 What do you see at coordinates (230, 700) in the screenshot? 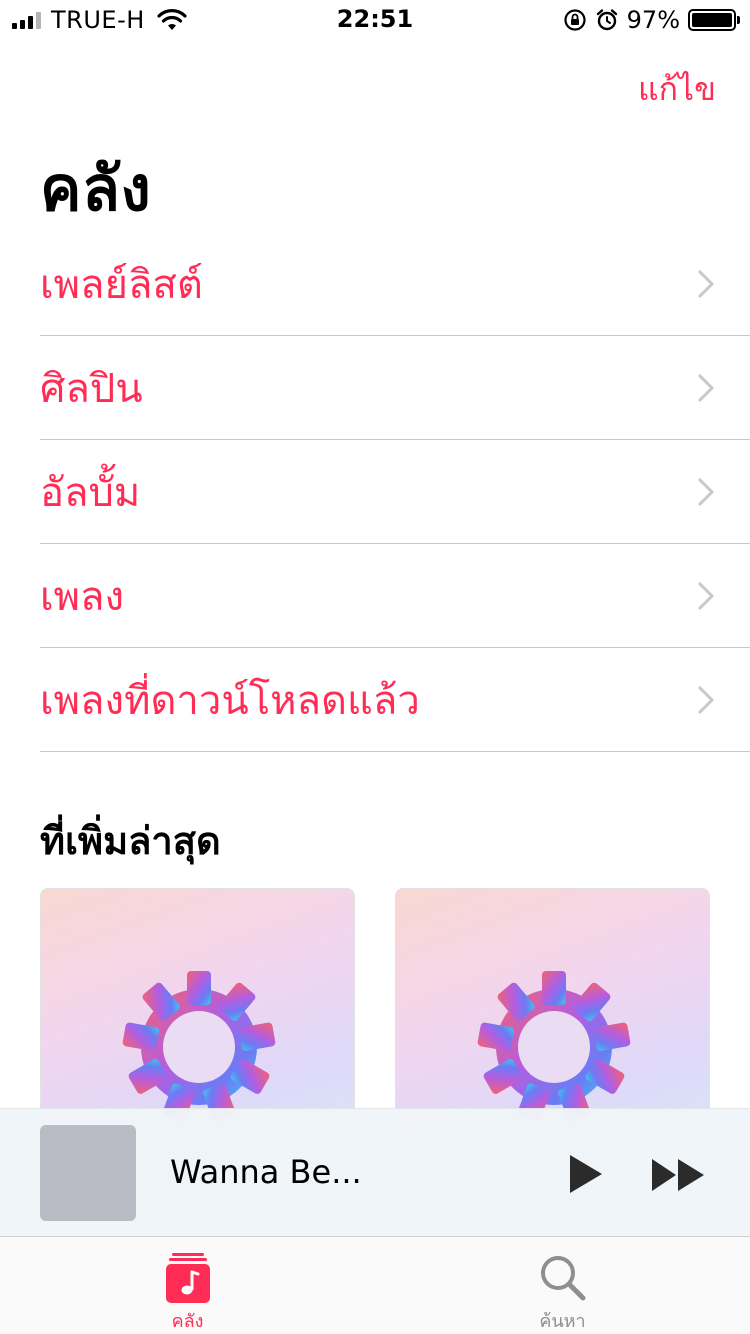
I see `library-item-label: เพลงที่ดาวน์โหลดแล้ว` at bounding box center [230, 700].